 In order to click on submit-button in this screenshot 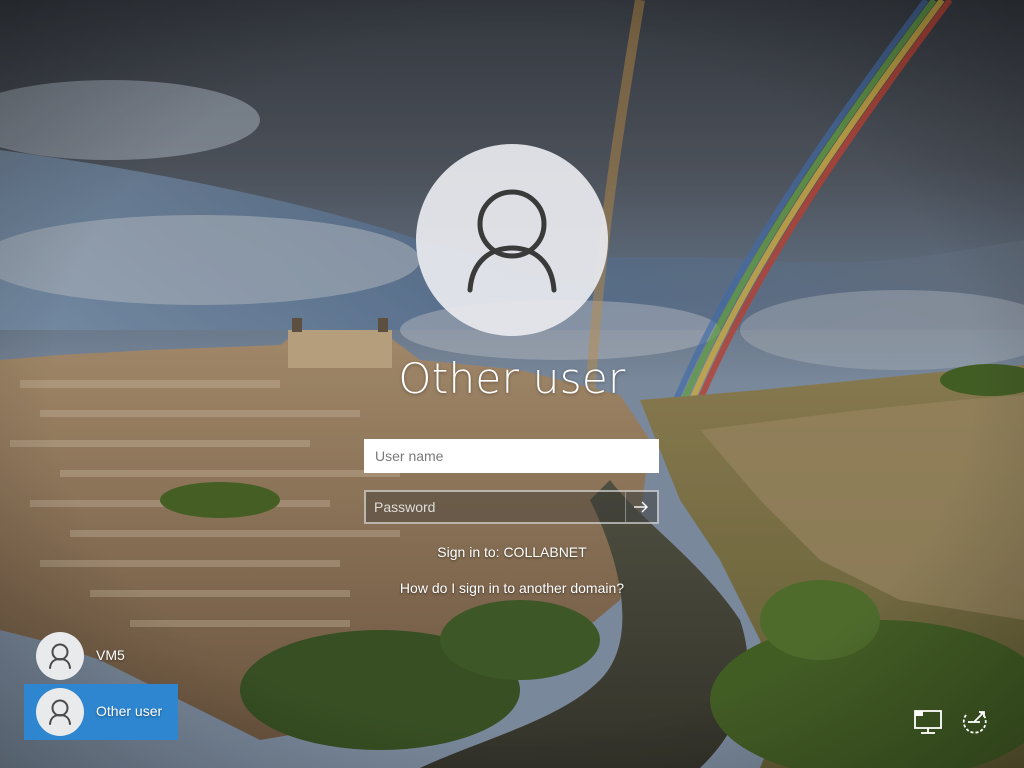, I will do `click(641, 507)`.